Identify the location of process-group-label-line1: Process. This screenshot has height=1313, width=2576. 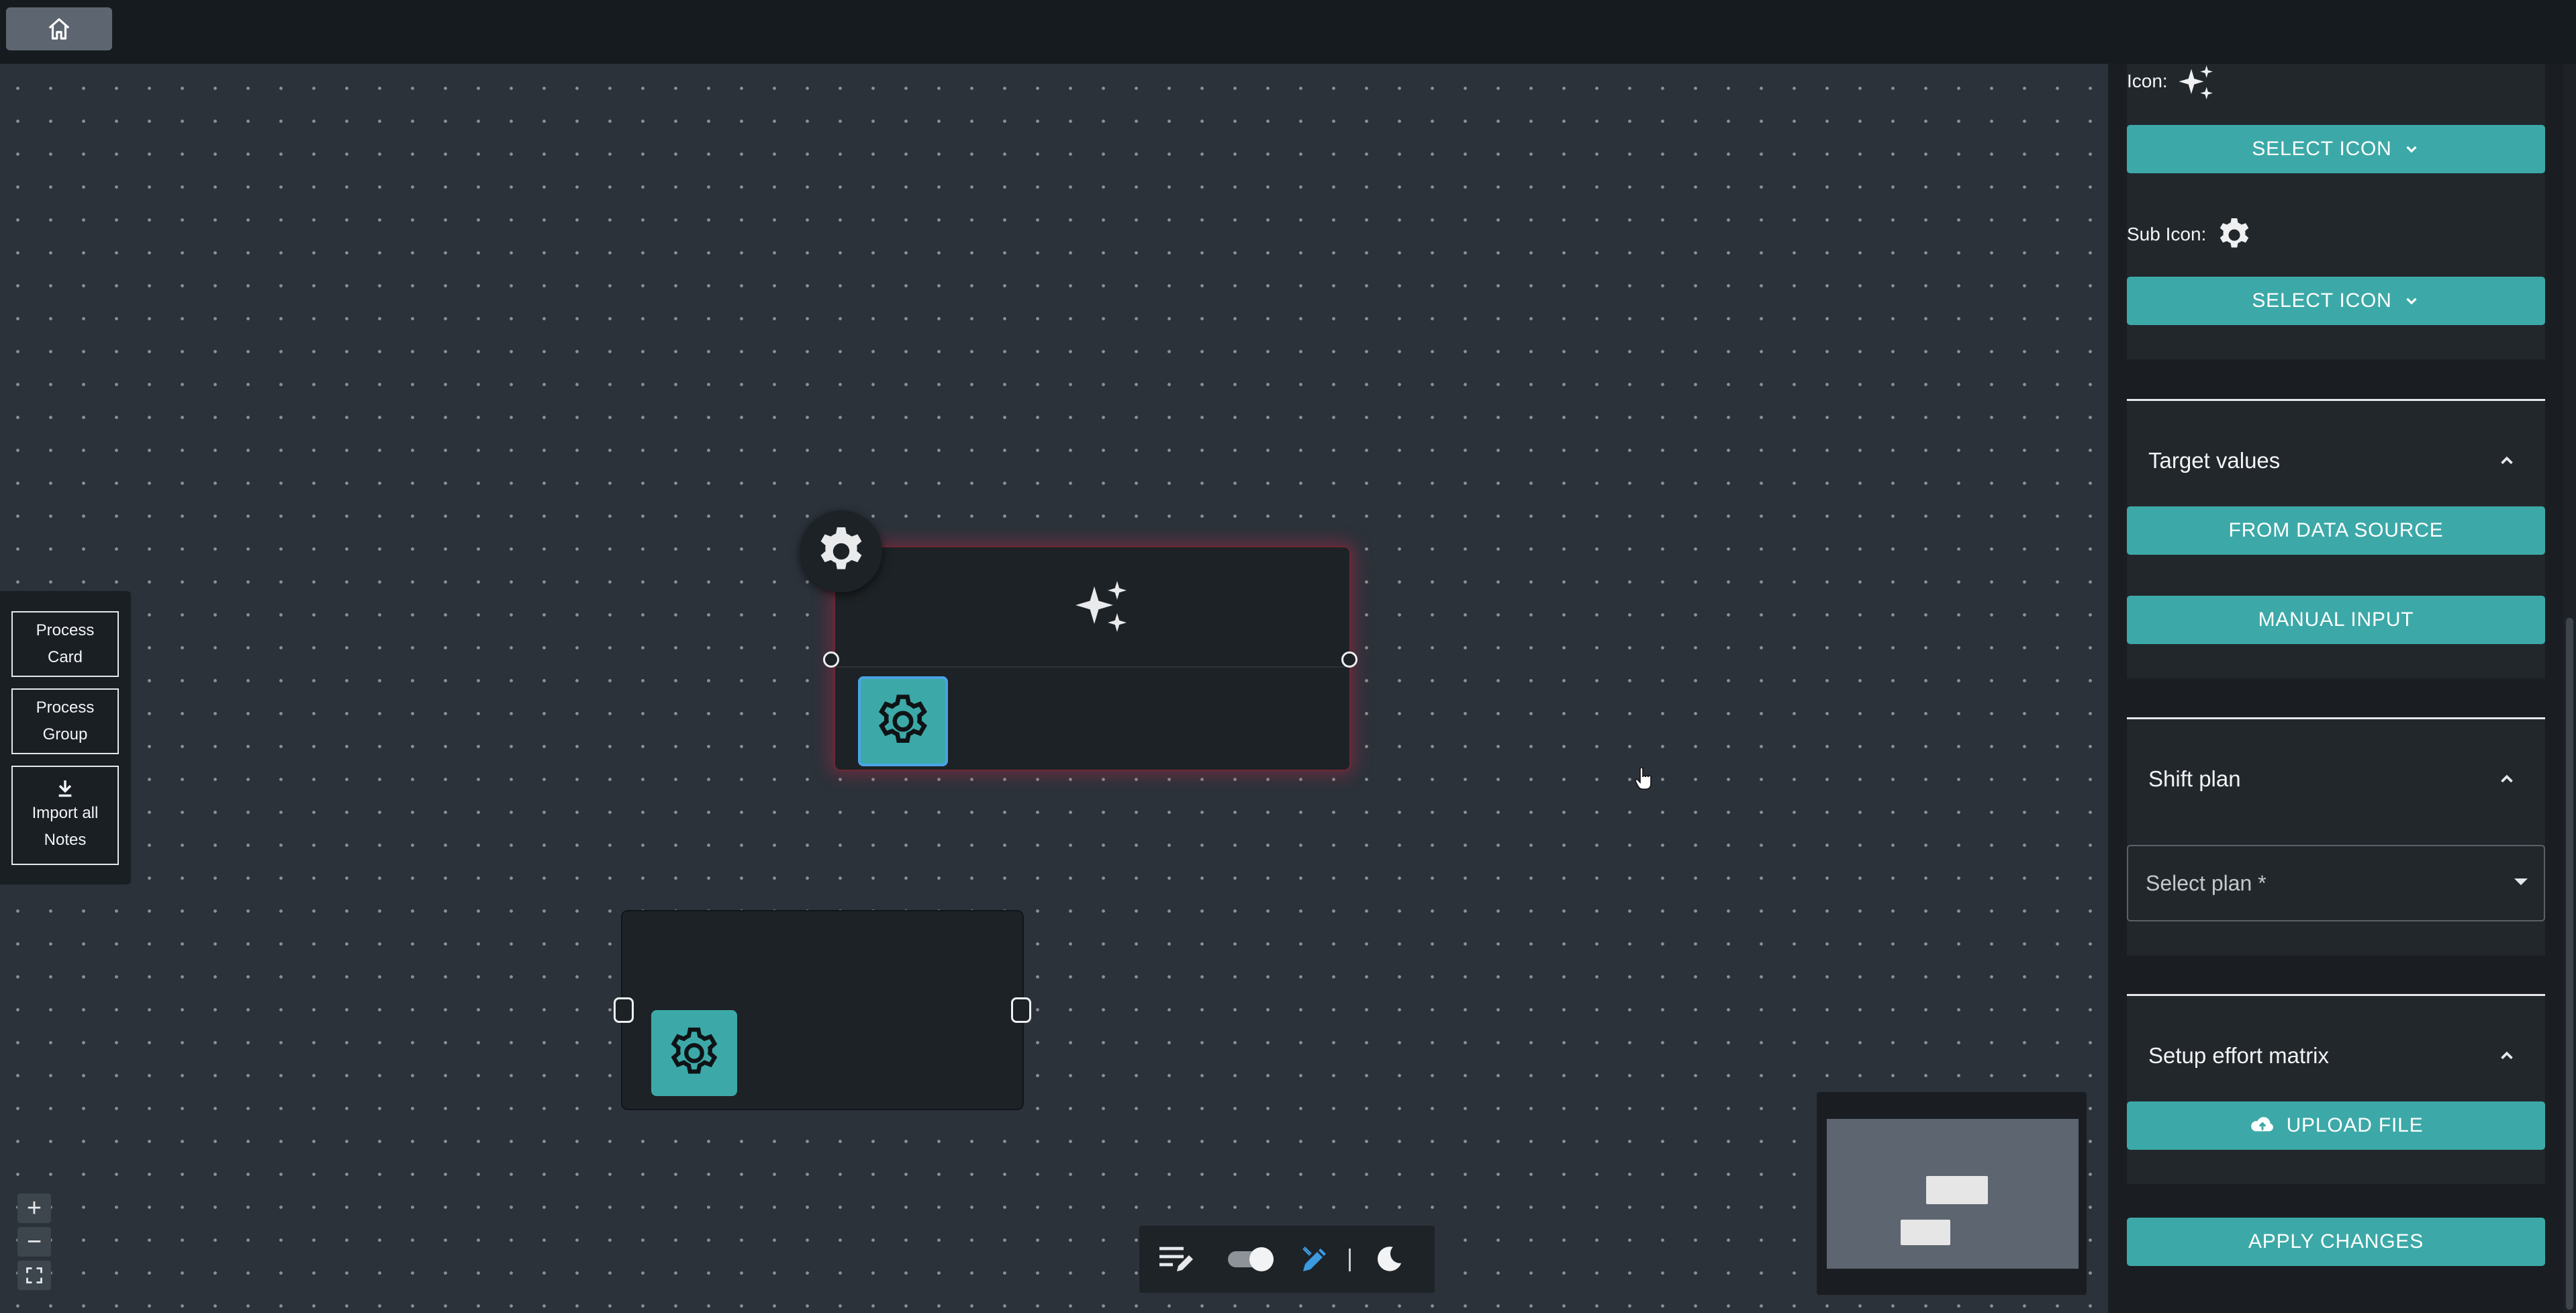
(65, 707).